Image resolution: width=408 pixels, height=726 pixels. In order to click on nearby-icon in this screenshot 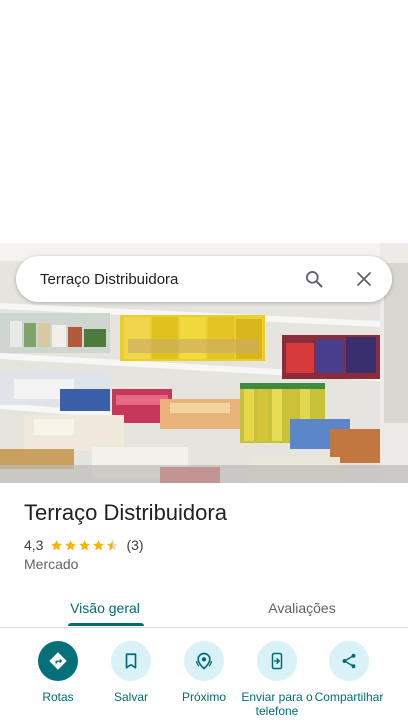, I will do `click(204, 661)`.